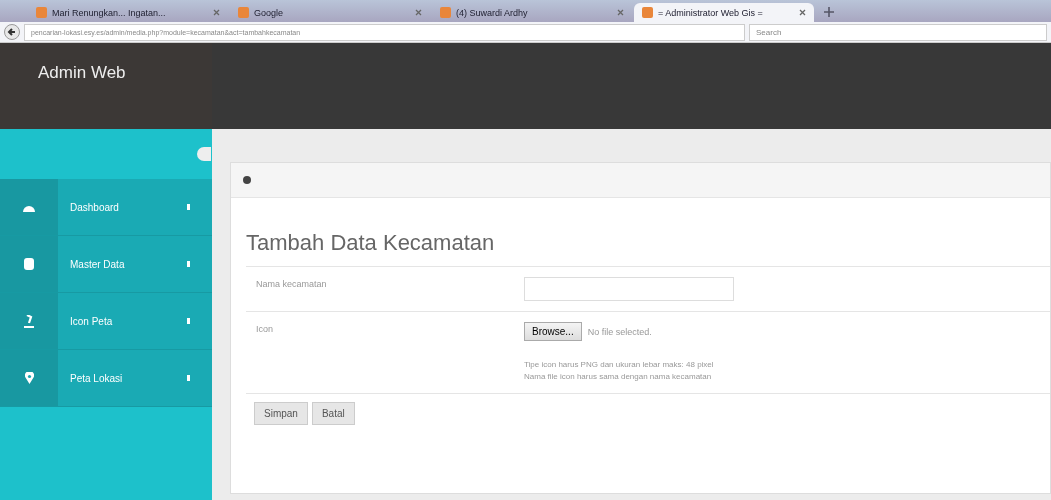 The width and height of the screenshot is (1051, 500). What do you see at coordinates (629, 289) in the screenshot?
I see `input-field` at bounding box center [629, 289].